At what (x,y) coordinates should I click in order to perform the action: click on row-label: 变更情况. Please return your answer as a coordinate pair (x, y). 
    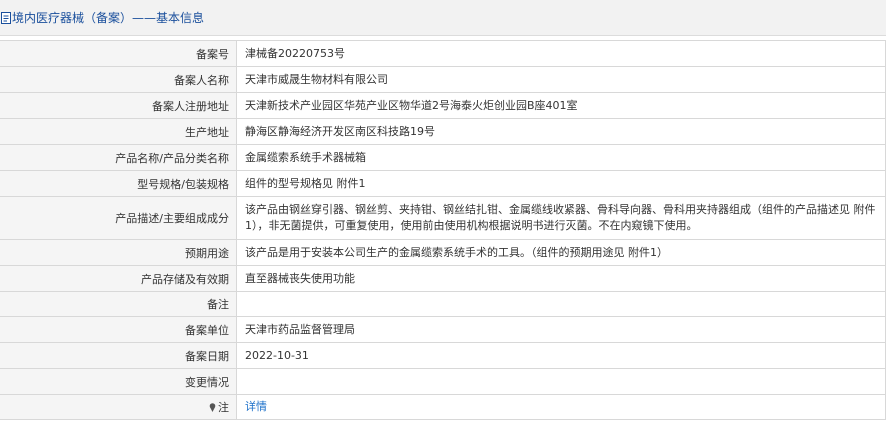
    Looking at the image, I should click on (118, 381).